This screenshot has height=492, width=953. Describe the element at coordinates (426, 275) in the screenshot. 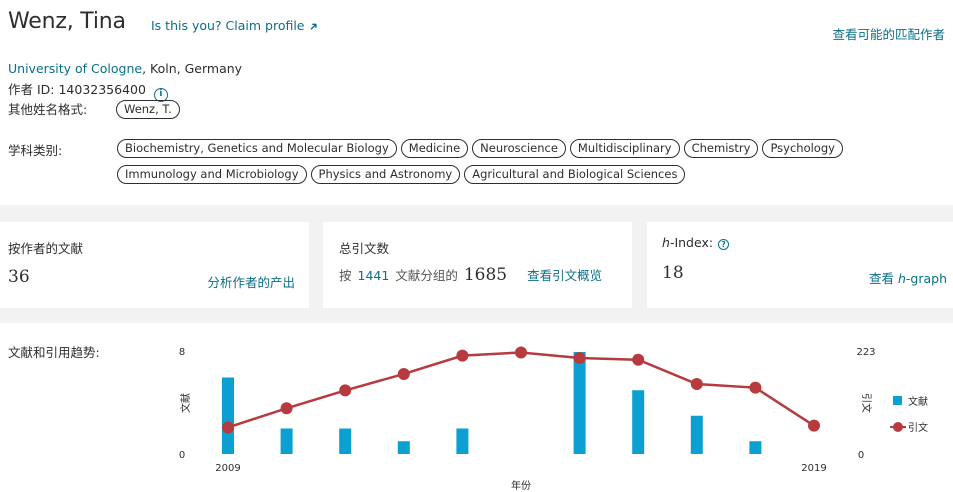

I see `citations-mid: 文献分组的` at that location.